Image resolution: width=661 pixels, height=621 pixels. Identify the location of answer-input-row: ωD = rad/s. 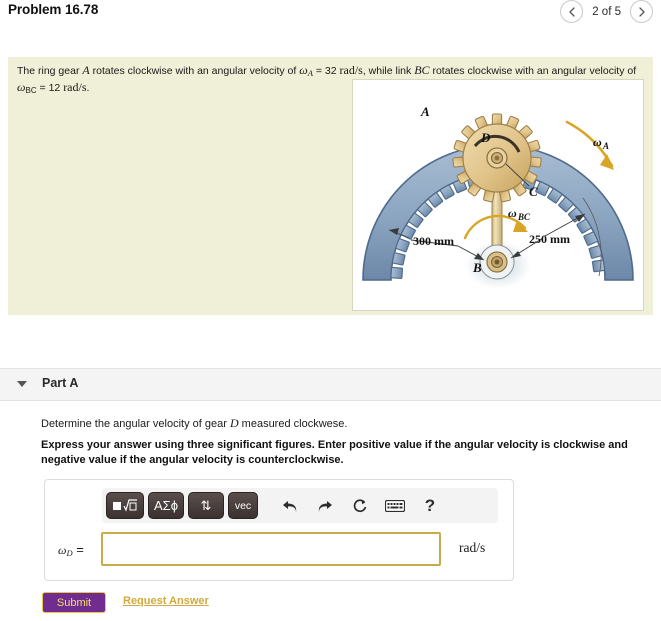
(280, 552).